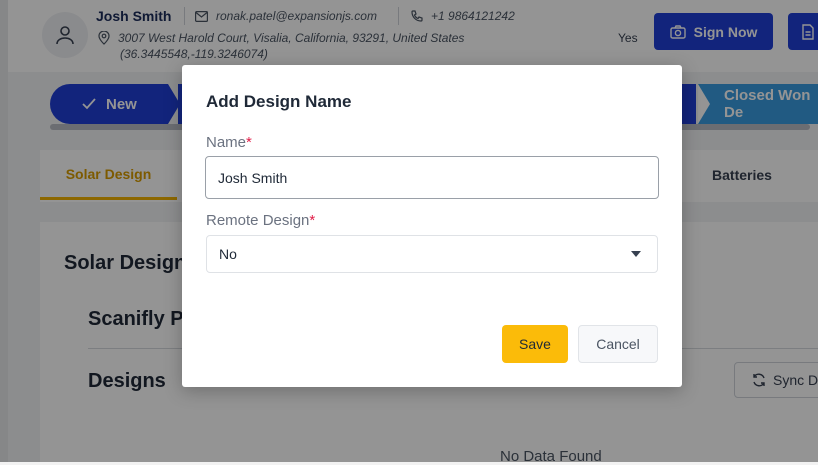 The height and width of the screenshot is (465, 818). Describe the element at coordinates (618, 344) in the screenshot. I see `cancel-button: Cancel` at that location.